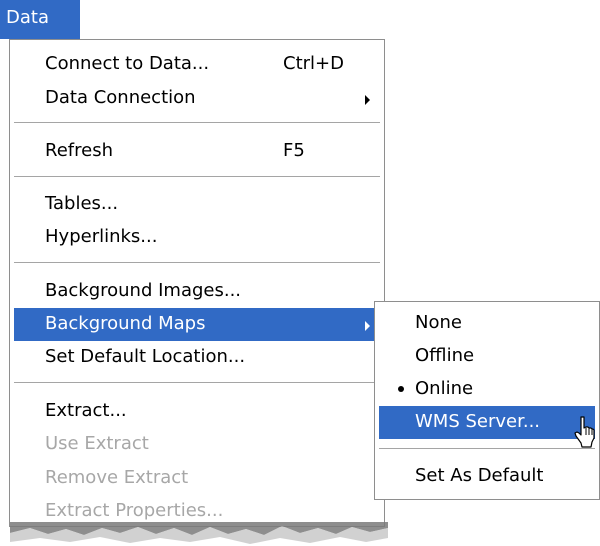 The image size is (600, 546). Describe the element at coordinates (479, 475) in the screenshot. I see `submenu-item-label: Set As Default` at that location.